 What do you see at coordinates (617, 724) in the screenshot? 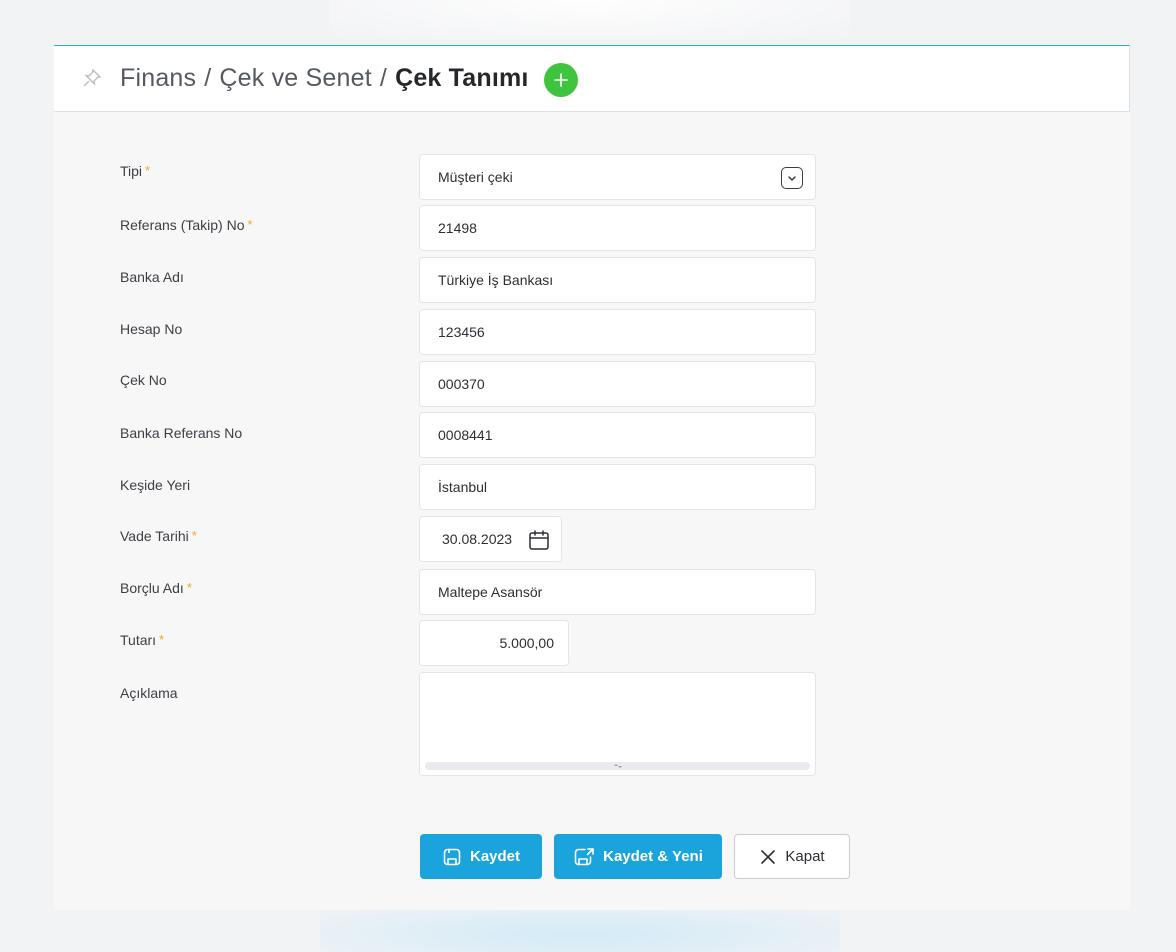
I see `aciklama-textarea` at bounding box center [617, 724].